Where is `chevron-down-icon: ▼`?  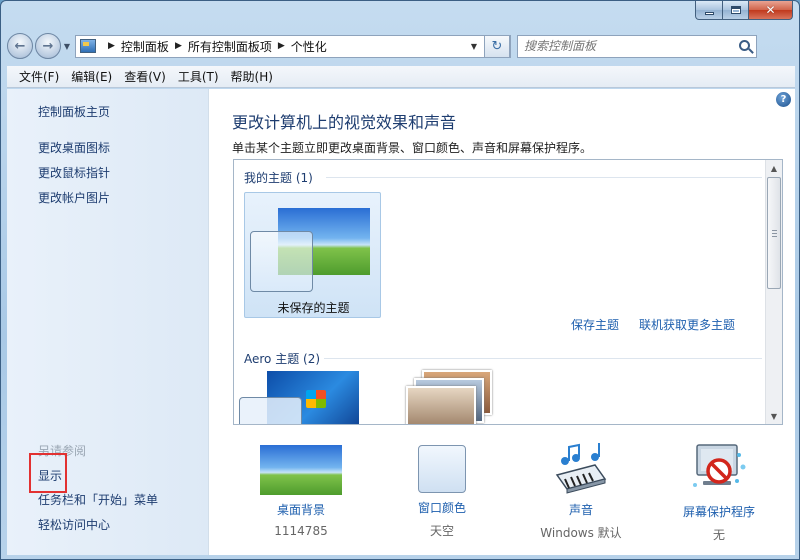
chevron-down-icon: ▼ is located at coordinates (474, 46).